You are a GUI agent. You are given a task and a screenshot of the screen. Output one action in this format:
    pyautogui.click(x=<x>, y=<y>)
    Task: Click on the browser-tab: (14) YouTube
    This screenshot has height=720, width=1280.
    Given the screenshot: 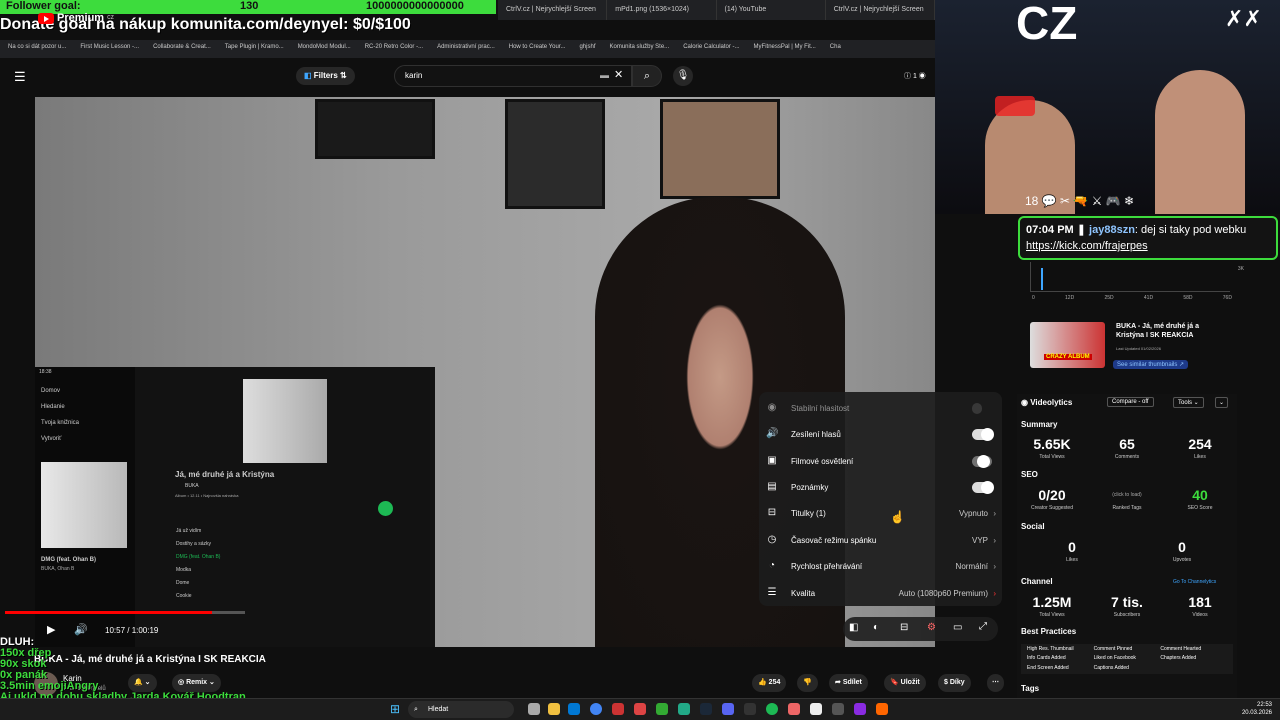 What is the action you would take?
    pyautogui.click(x=771, y=10)
    